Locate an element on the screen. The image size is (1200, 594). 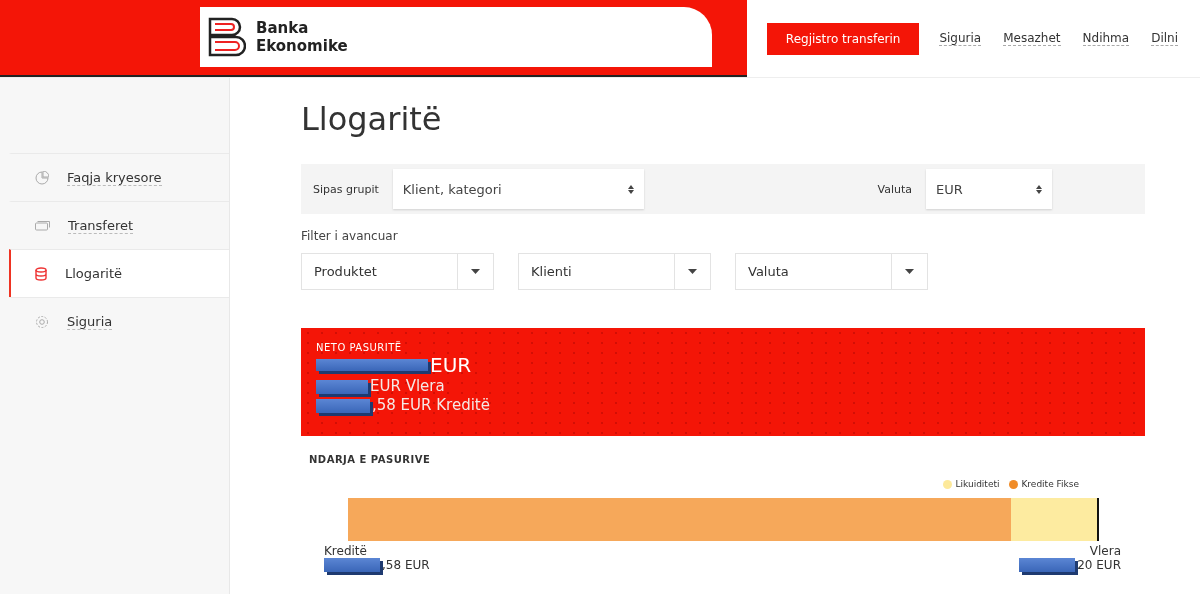
logo-icon is located at coordinates (226, 37).